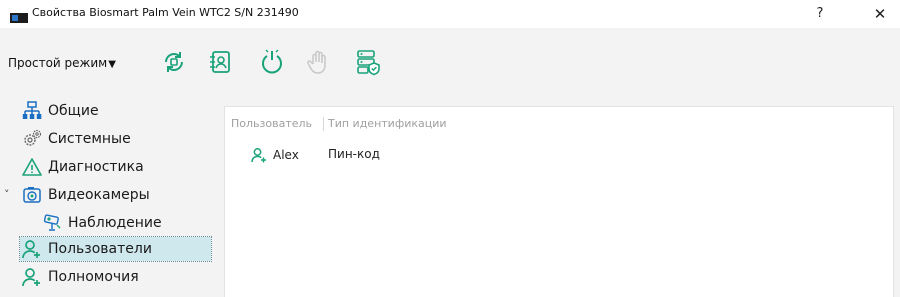  I want to click on sidebar-item-label: Общие, so click(73, 111).